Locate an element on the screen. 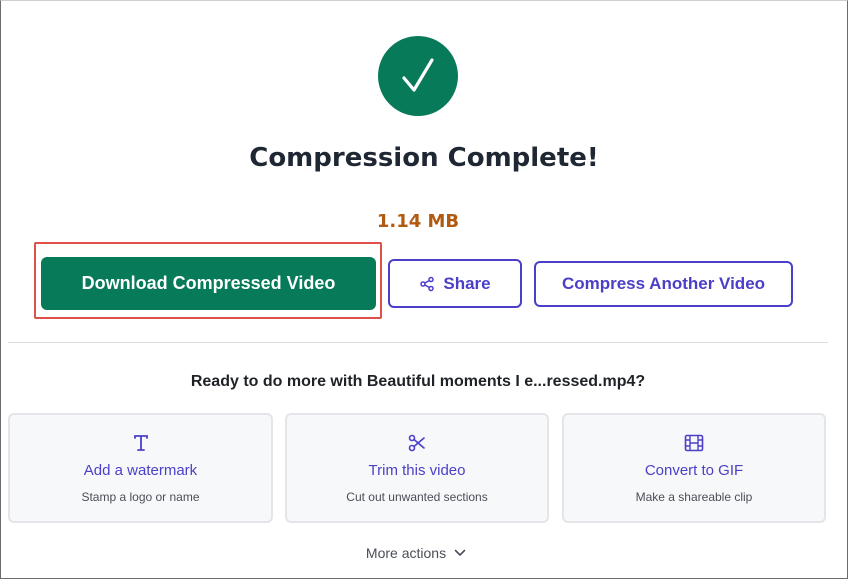 Image resolution: width=848 pixels, height=579 pixels. card-subtitle: Make a shareable clip is located at coordinates (694, 497).